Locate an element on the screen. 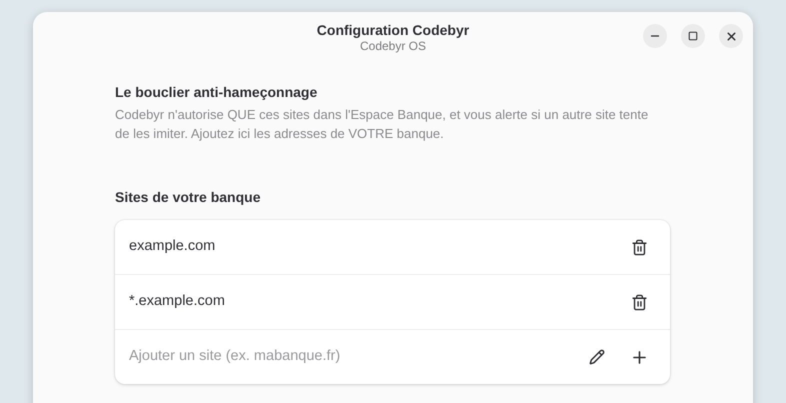  section-heading: Le bouclier anti-hameçonnage is located at coordinates (216, 92).